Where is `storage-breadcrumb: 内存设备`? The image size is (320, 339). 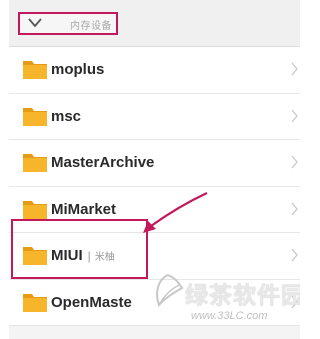 storage-breadcrumb: 内存设备 is located at coordinates (68, 23).